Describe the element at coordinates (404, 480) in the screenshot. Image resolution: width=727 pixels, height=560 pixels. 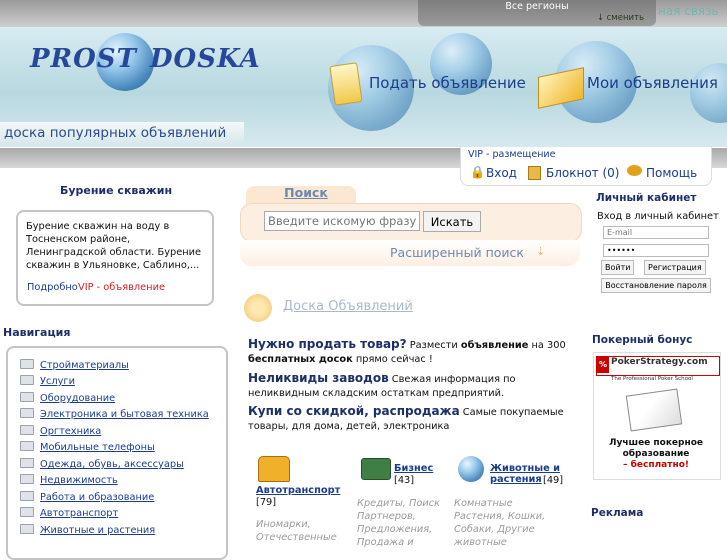
I see `category-count: [43]` at that location.